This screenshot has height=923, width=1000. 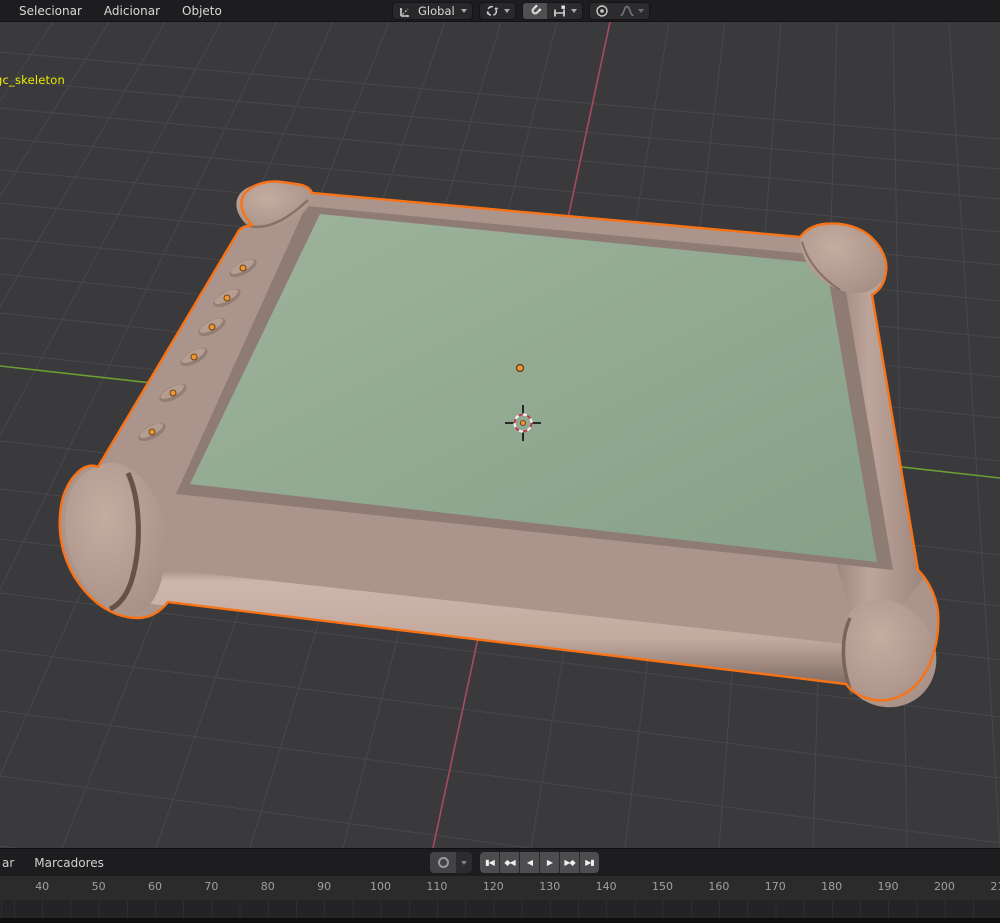 What do you see at coordinates (202, 11) in the screenshot?
I see `menu-object: Objeto` at bounding box center [202, 11].